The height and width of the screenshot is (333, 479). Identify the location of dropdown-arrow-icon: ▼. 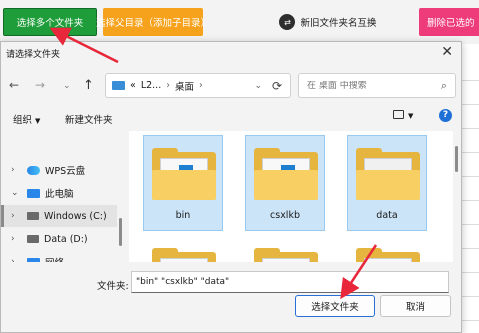
(38, 121).